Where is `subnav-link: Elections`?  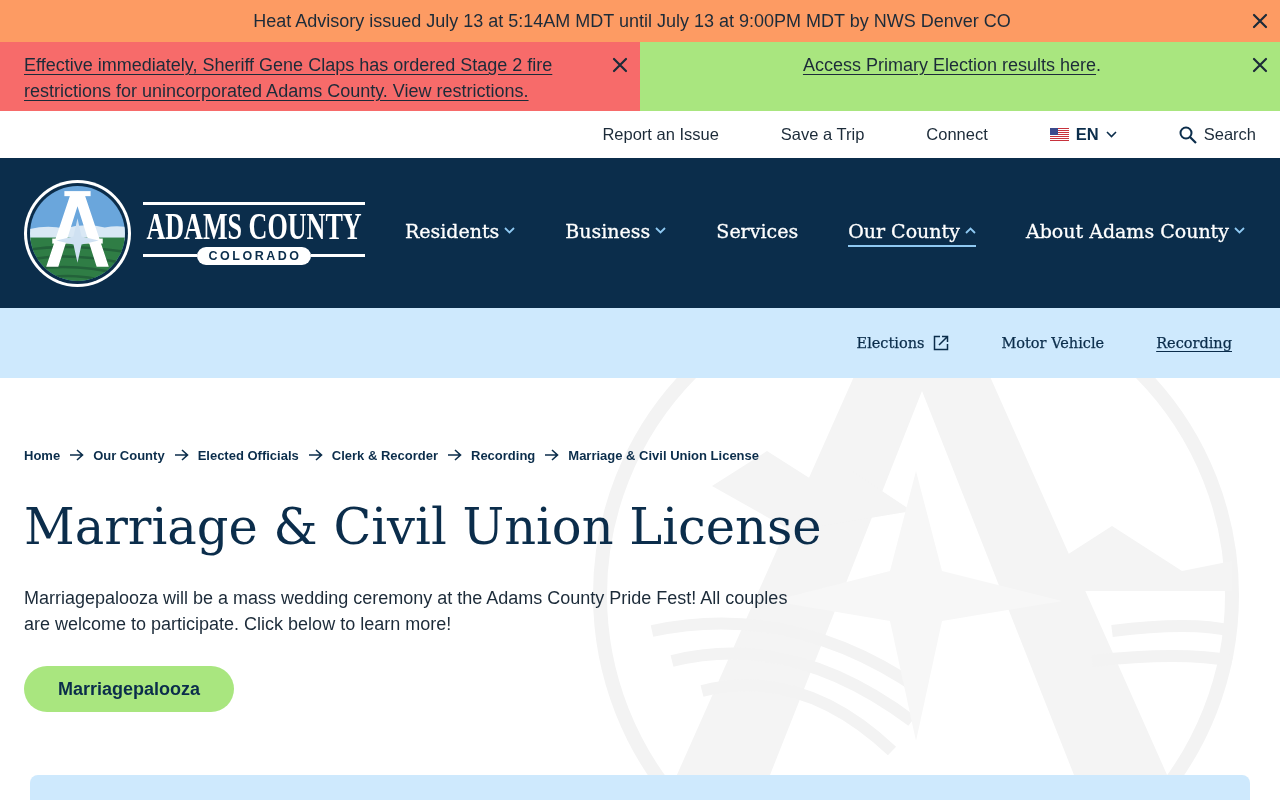
subnav-link: Elections is located at coordinates (903, 343).